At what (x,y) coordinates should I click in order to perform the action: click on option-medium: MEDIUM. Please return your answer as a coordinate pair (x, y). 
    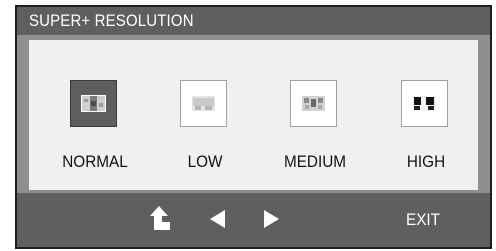
    Looking at the image, I should click on (315, 125).